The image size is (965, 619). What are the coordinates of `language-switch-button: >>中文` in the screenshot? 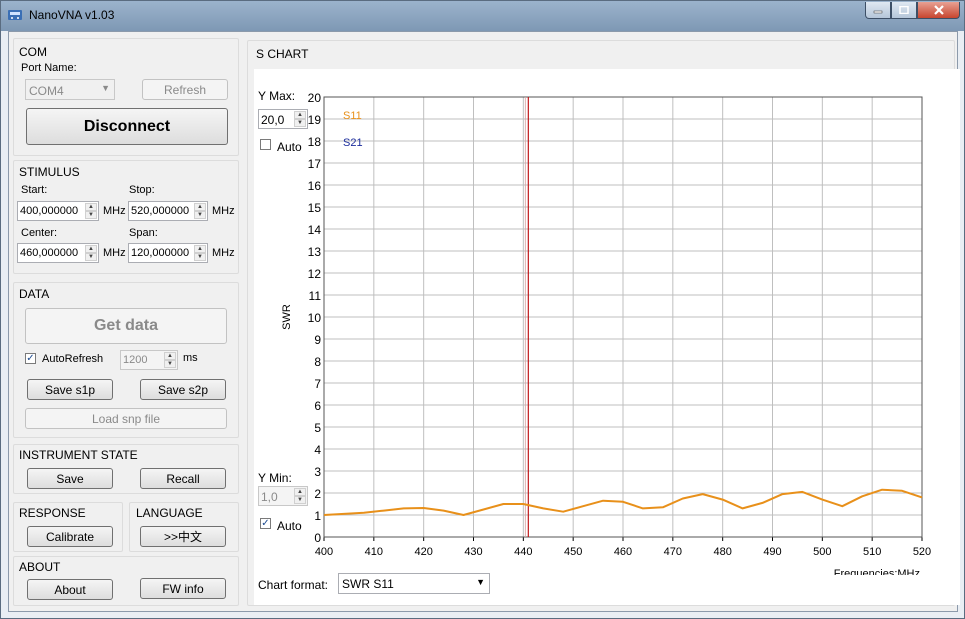 It's located at (183, 536).